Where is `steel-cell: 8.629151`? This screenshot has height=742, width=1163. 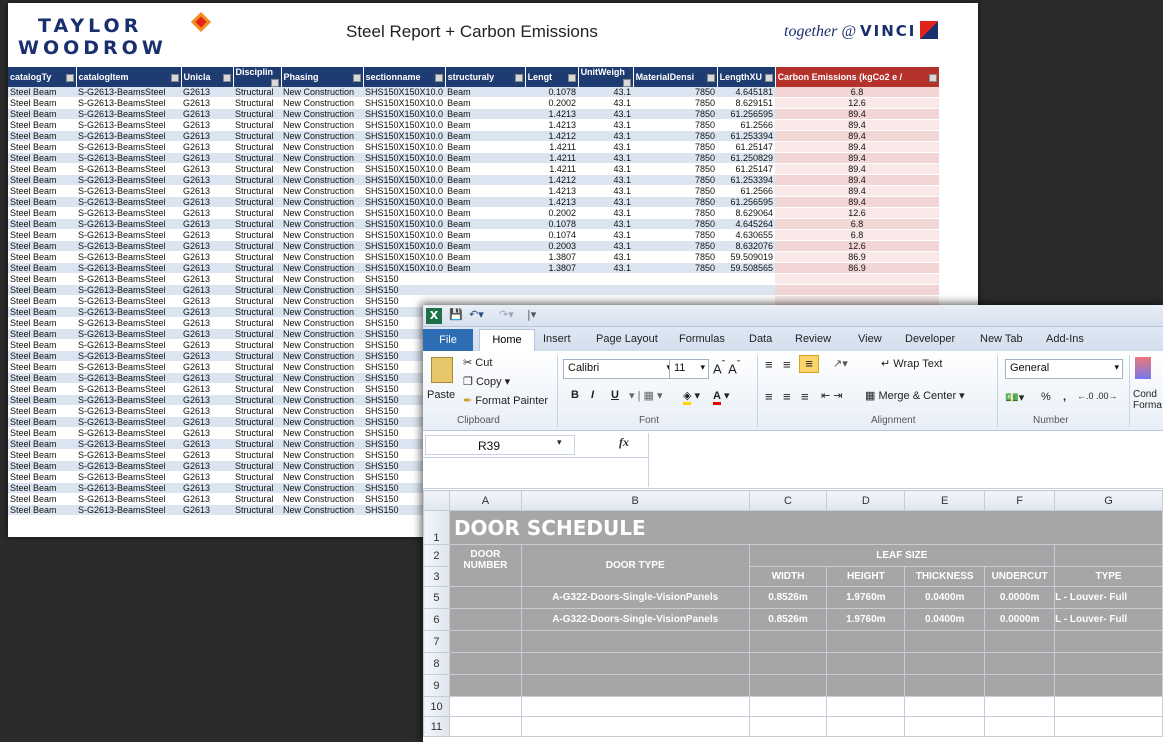 steel-cell: 8.629151 is located at coordinates (746, 103).